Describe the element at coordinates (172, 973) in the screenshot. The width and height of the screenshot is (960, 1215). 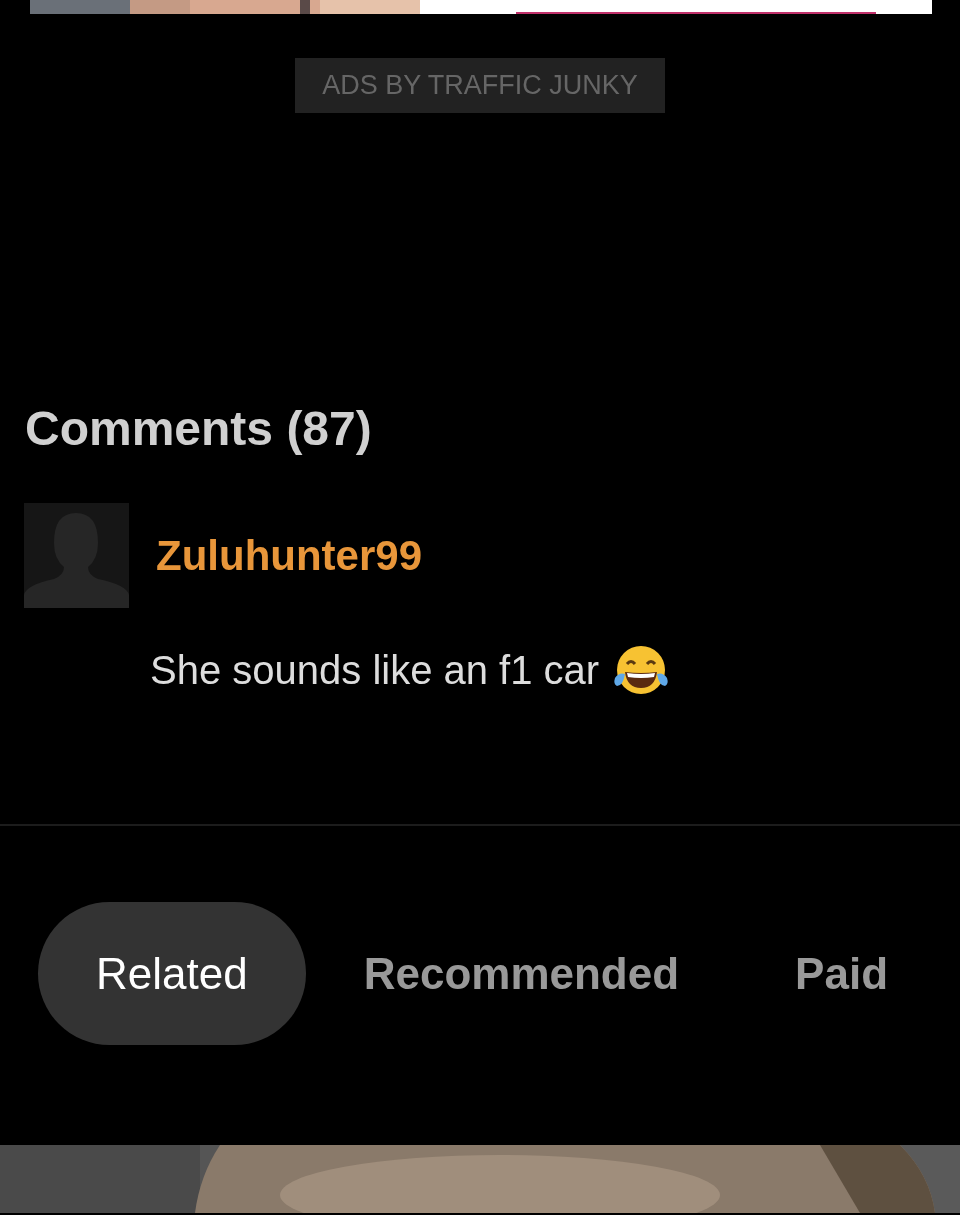
I see `tab: Related` at that location.